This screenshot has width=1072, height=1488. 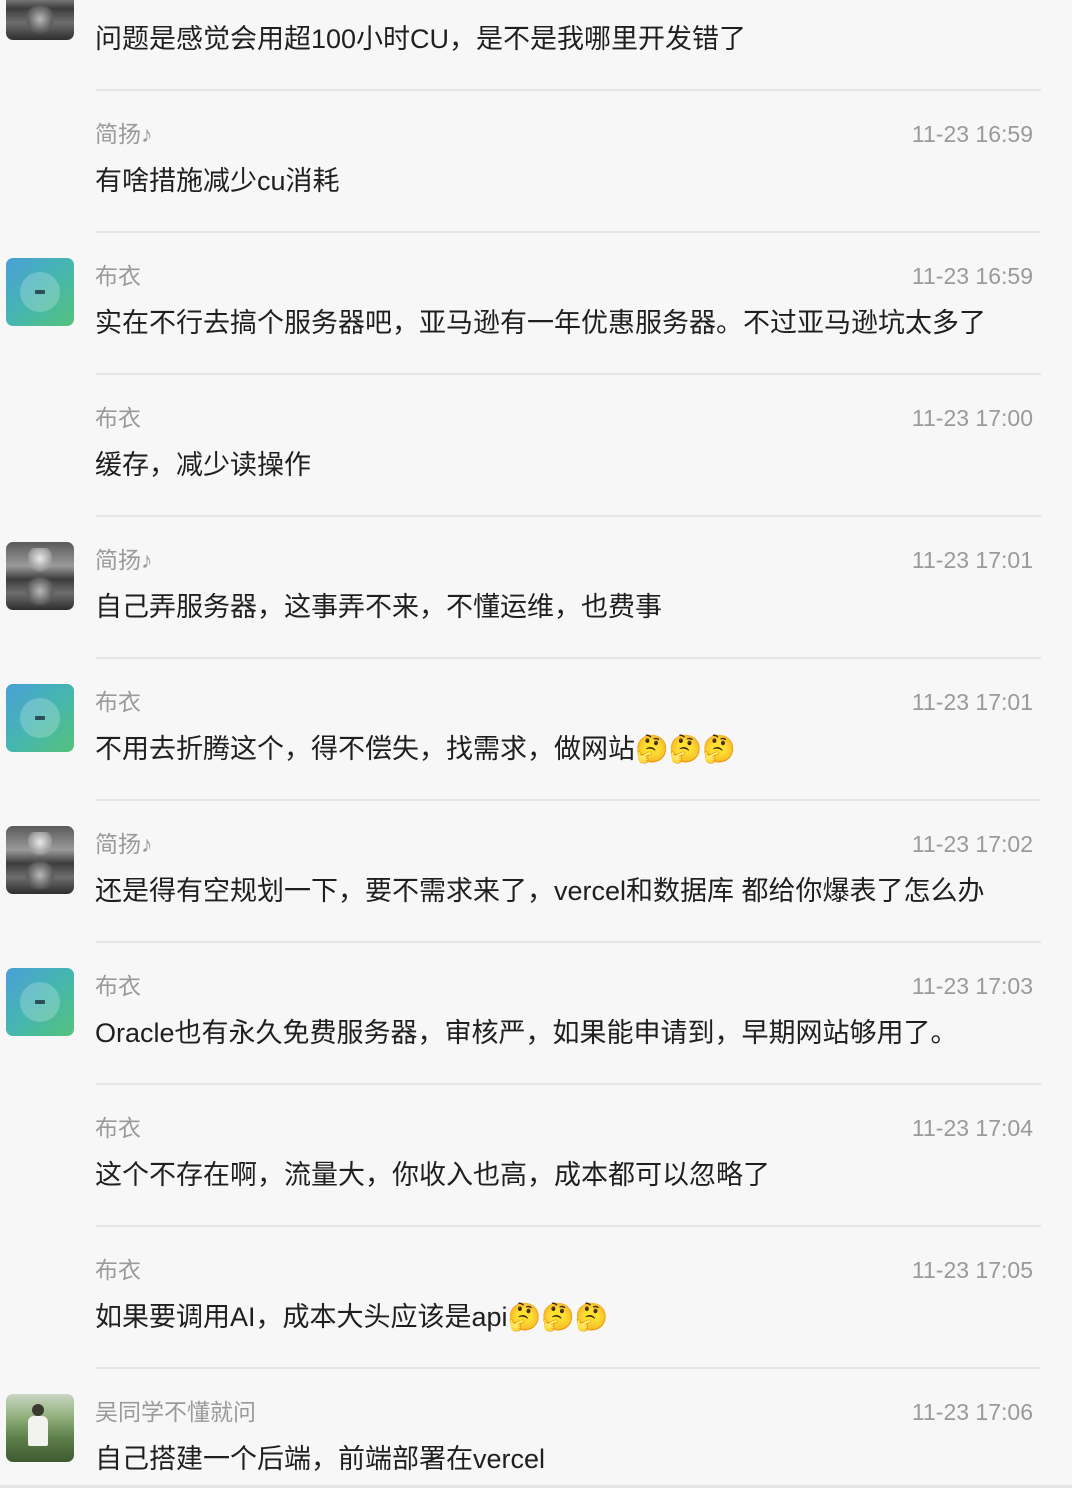 What do you see at coordinates (352, 1317) in the screenshot?
I see `message-text: 如果要调用AI，成本大头应该是api🤔🤔🤔` at bounding box center [352, 1317].